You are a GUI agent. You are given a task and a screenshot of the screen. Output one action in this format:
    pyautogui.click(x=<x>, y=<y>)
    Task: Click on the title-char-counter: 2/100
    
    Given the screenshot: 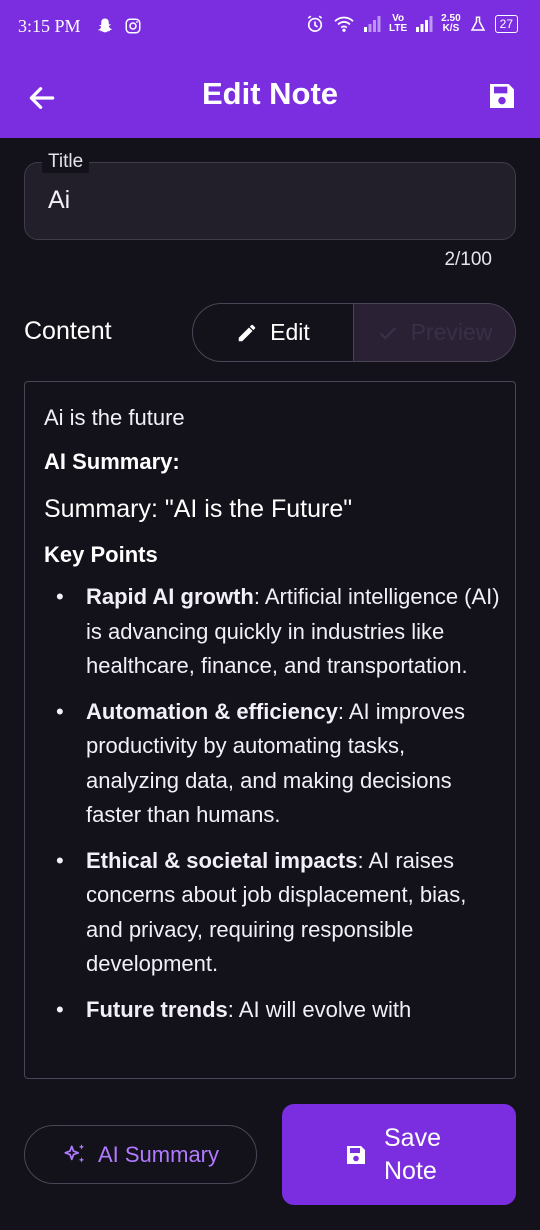 What is the action you would take?
    pyautogui.click(x=468, y=259)
    